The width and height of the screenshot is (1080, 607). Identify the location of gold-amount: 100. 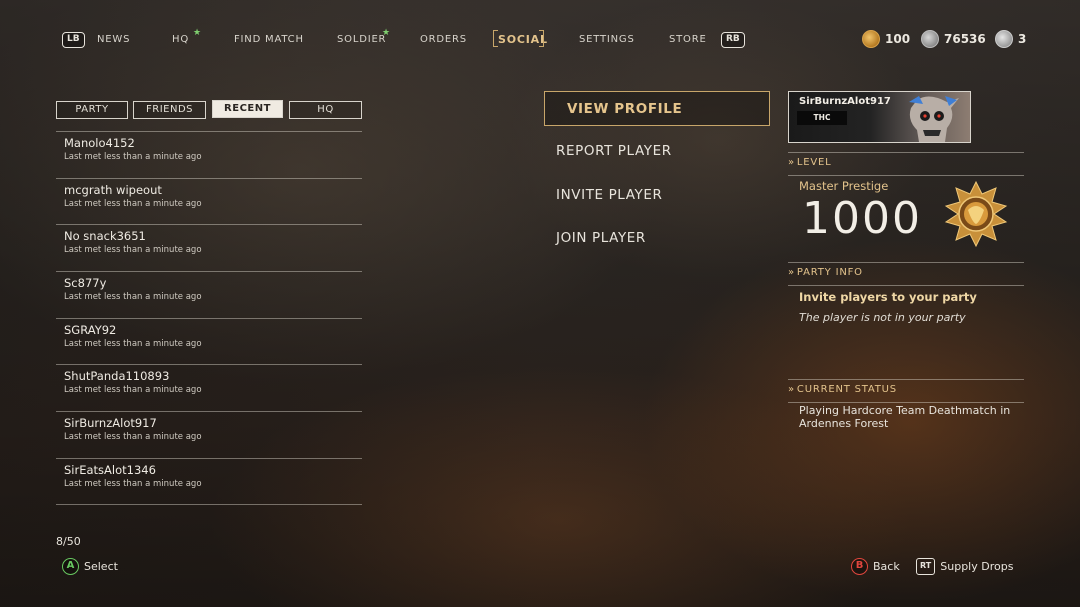
(898, 39).